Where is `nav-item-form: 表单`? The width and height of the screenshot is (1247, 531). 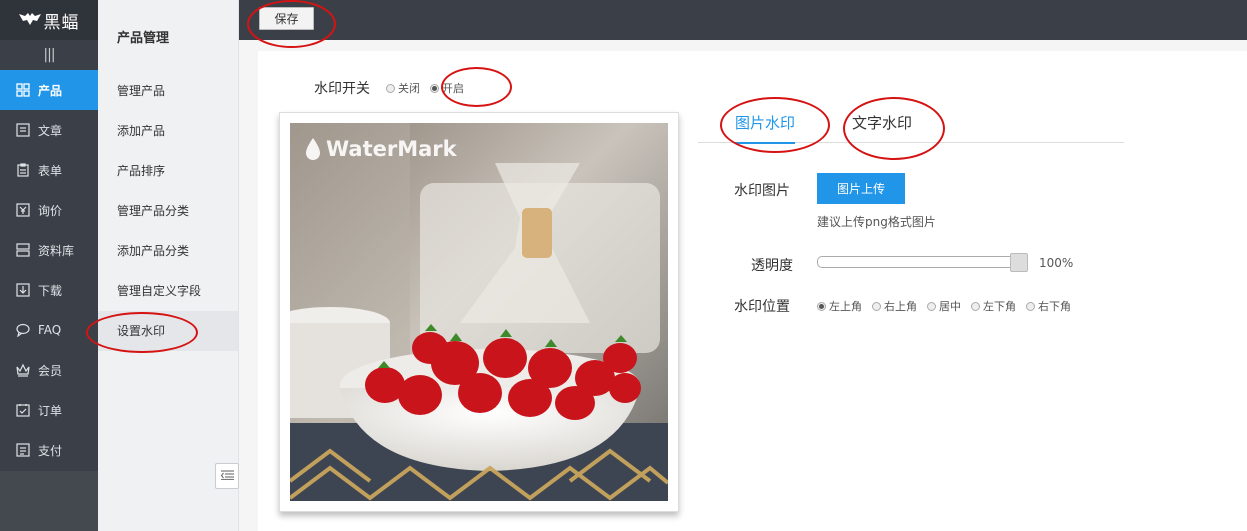
nav-item-form: 表单 is located at coordinates (49, 170).